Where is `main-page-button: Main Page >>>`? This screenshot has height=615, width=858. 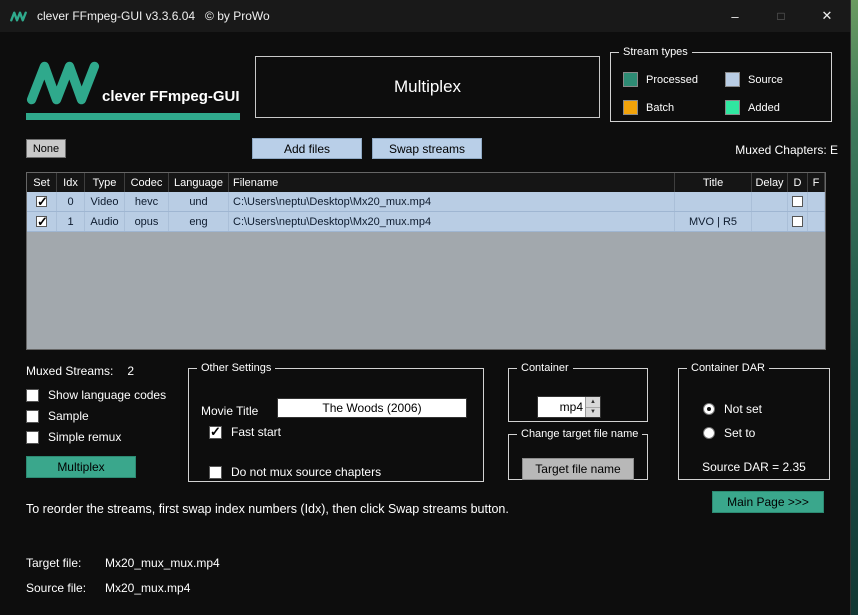
main-page-button: Main Page >>> is located at coordinates (768, 502).